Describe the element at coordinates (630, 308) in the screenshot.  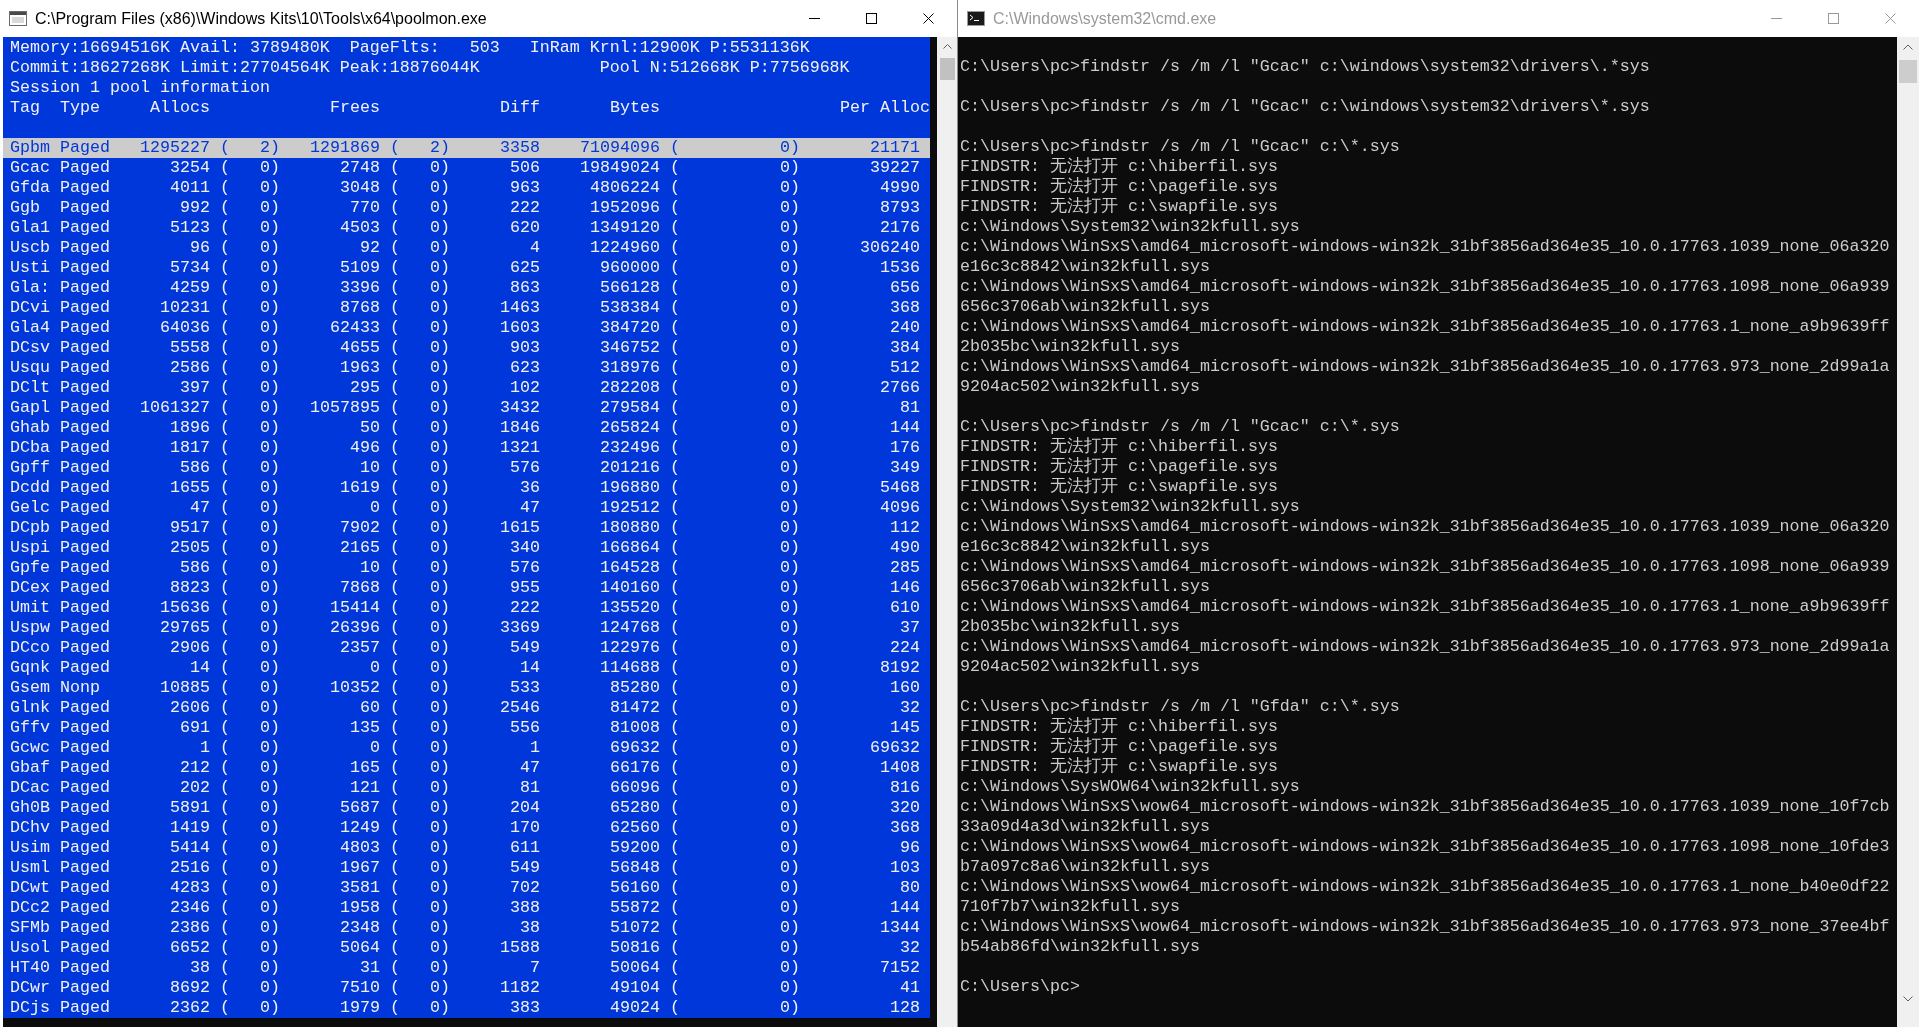
I see `table-cell: 538384` at that location.